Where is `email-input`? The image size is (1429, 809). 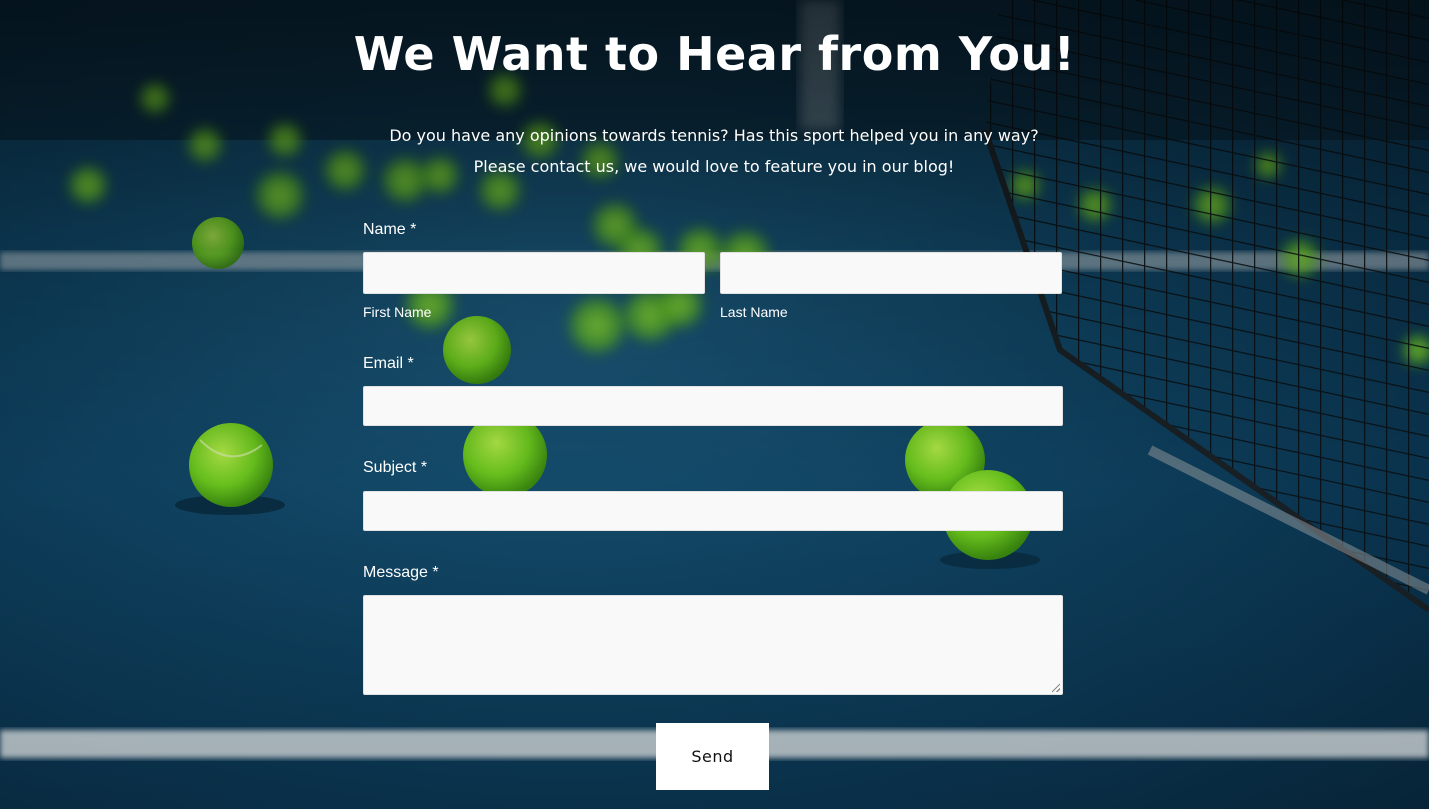
email-input is located at coordinates (713, 406).